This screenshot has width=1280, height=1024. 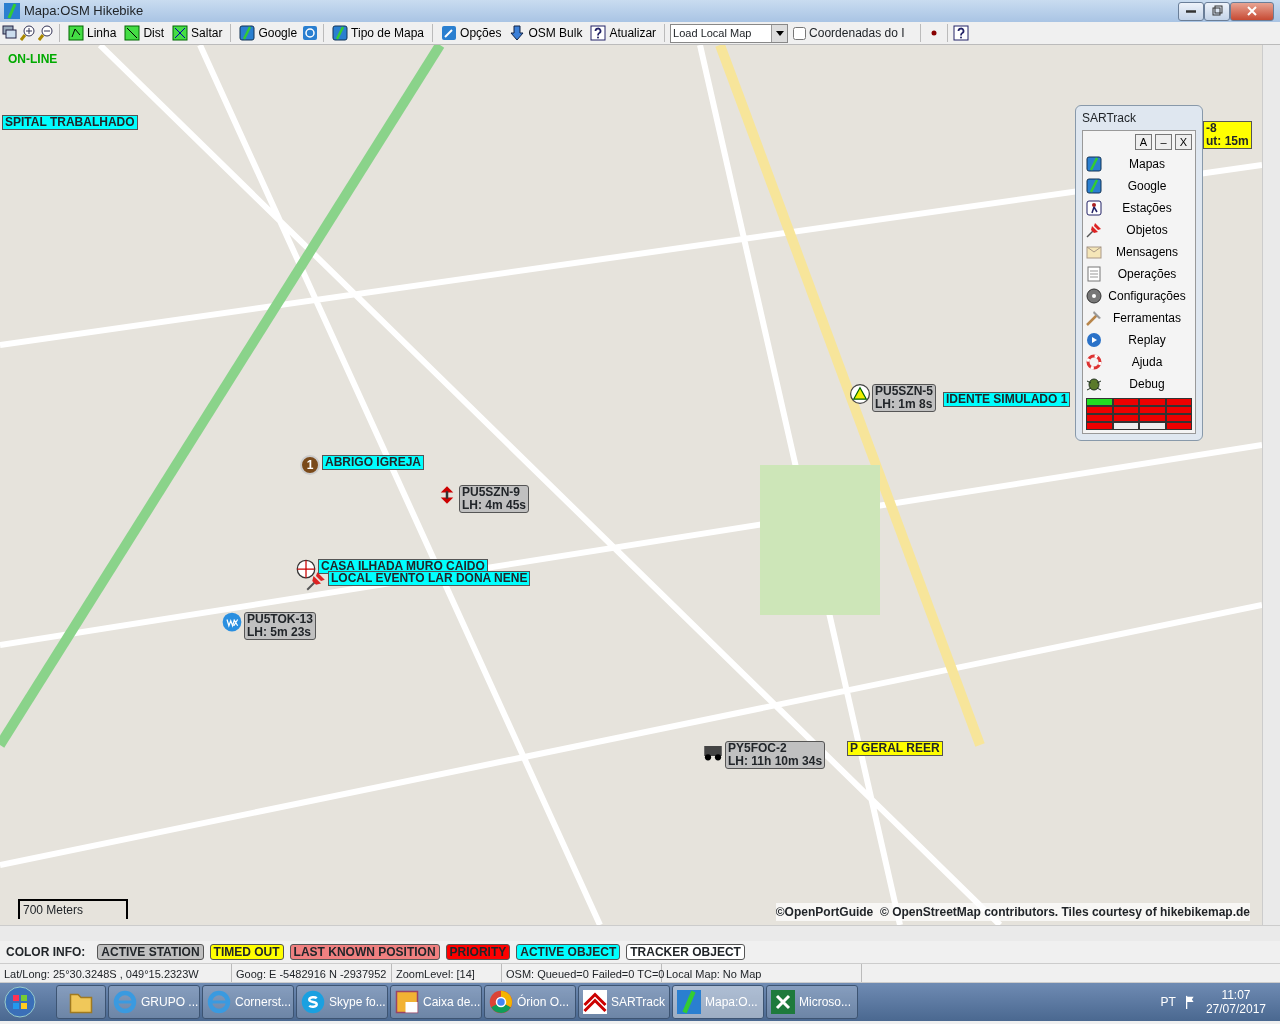 What do you see at coordinates (783, 1002) in the screenshot?
I see `spreadsheet-icon` at bounding box center [783, 1002].